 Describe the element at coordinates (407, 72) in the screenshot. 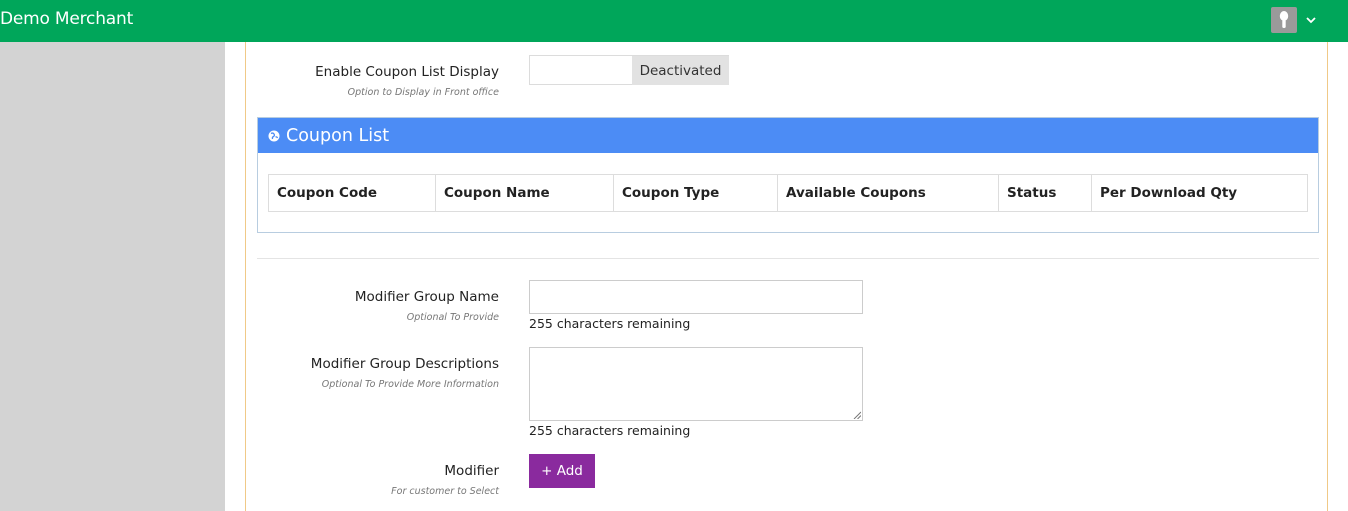

I see `coupon-display-label: Enable Coupon List Display` at that location.